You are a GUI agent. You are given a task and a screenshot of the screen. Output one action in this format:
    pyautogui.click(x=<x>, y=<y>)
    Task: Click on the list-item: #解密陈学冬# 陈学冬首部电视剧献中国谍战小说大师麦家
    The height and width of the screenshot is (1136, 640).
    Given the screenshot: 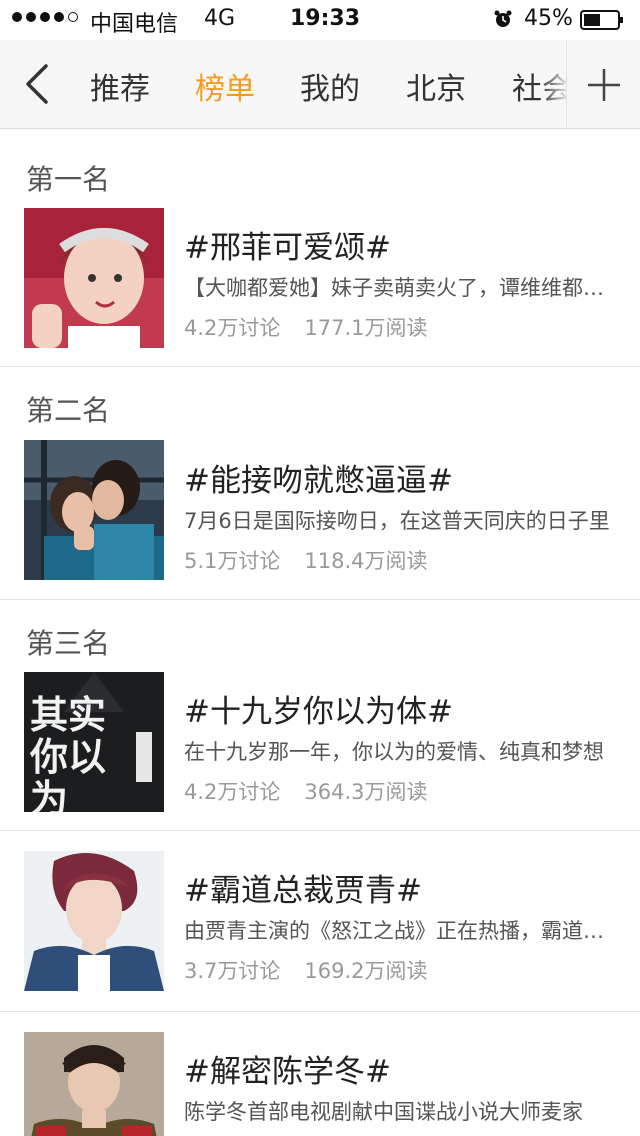 What is the action you would take?
    pyautogui.click(x=320, y=1074)
    